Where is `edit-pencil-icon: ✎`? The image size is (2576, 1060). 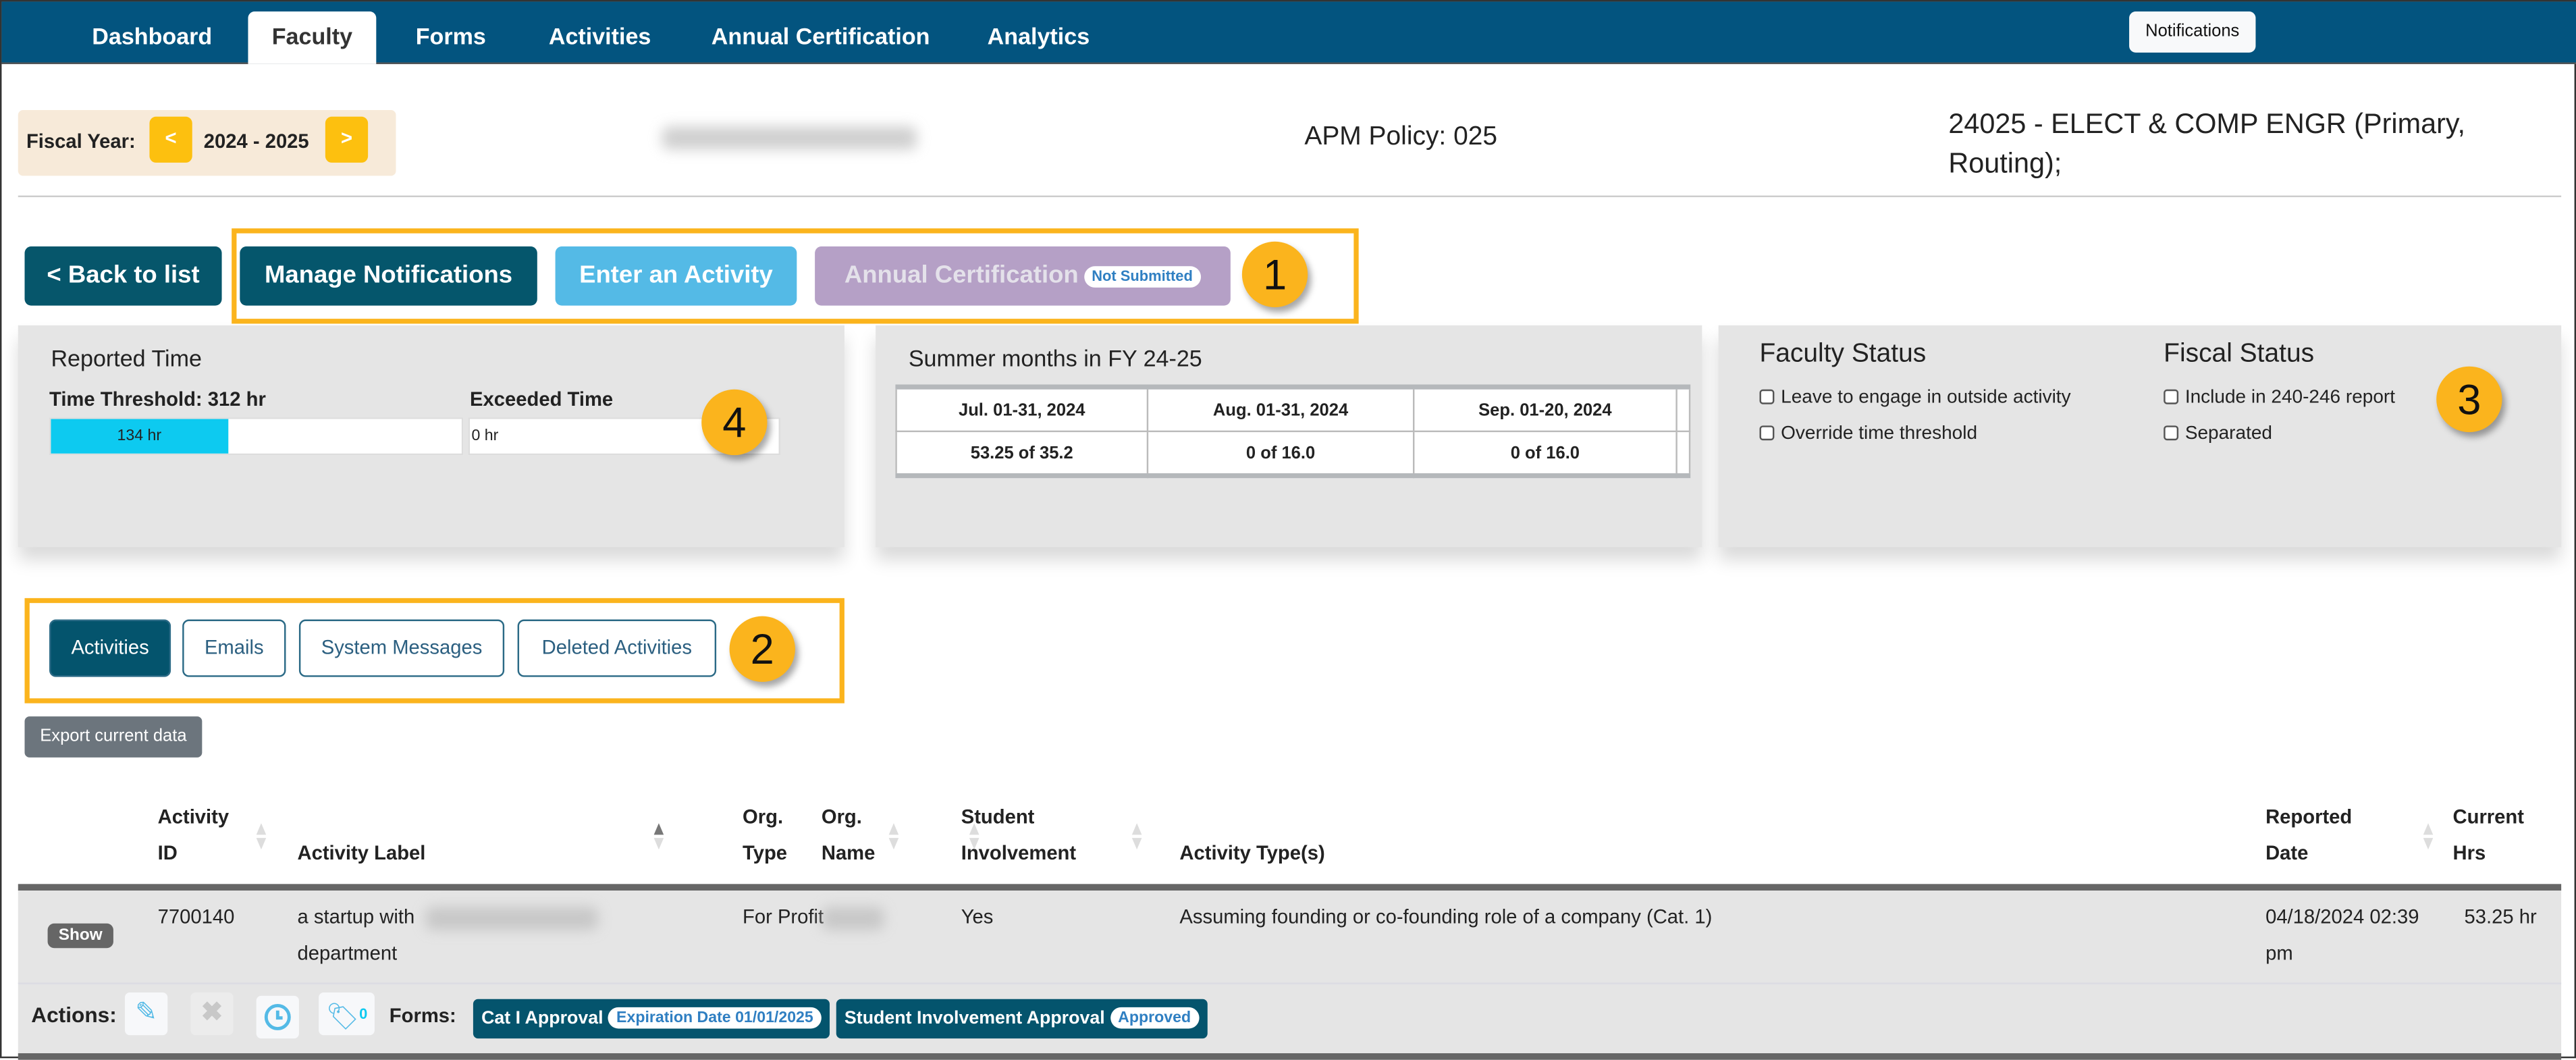
edit-pencil-icon: ✎ is located at coordinates (146, 1014).